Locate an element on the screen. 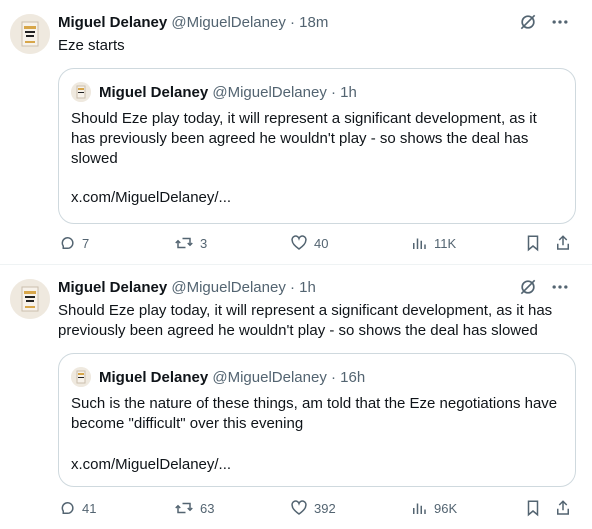  reply-button: 7 is located at coordinates (73, 243).